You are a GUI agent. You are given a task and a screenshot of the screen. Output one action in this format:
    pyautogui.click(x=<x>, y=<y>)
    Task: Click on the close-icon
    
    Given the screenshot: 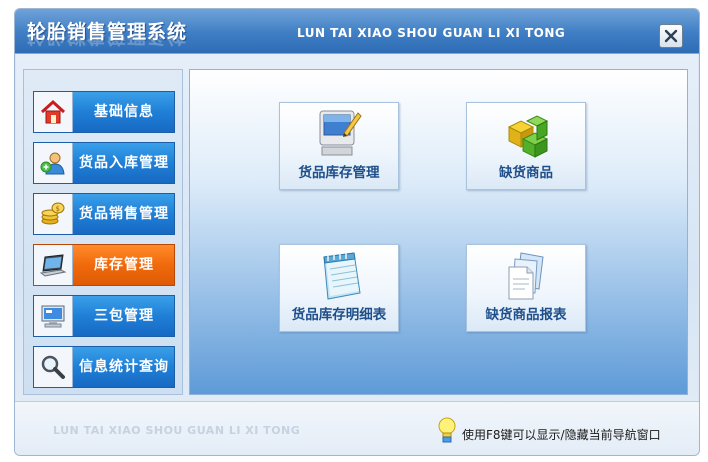 What is the action you would take?
    pyautogui.click(x=671, y=36)
    